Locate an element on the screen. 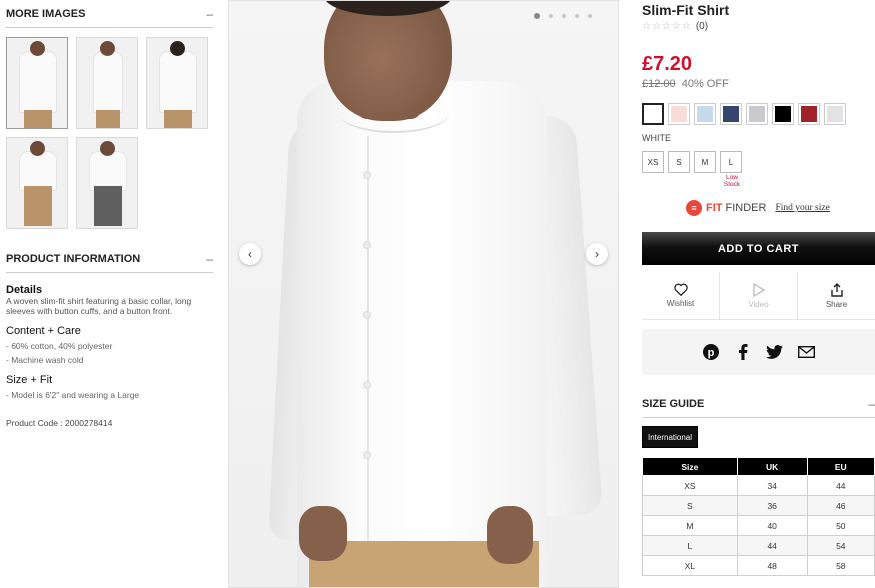 Image resolution: width=875 pixels, height=588 pixels. email-icon is located at coordinates (807, 352).